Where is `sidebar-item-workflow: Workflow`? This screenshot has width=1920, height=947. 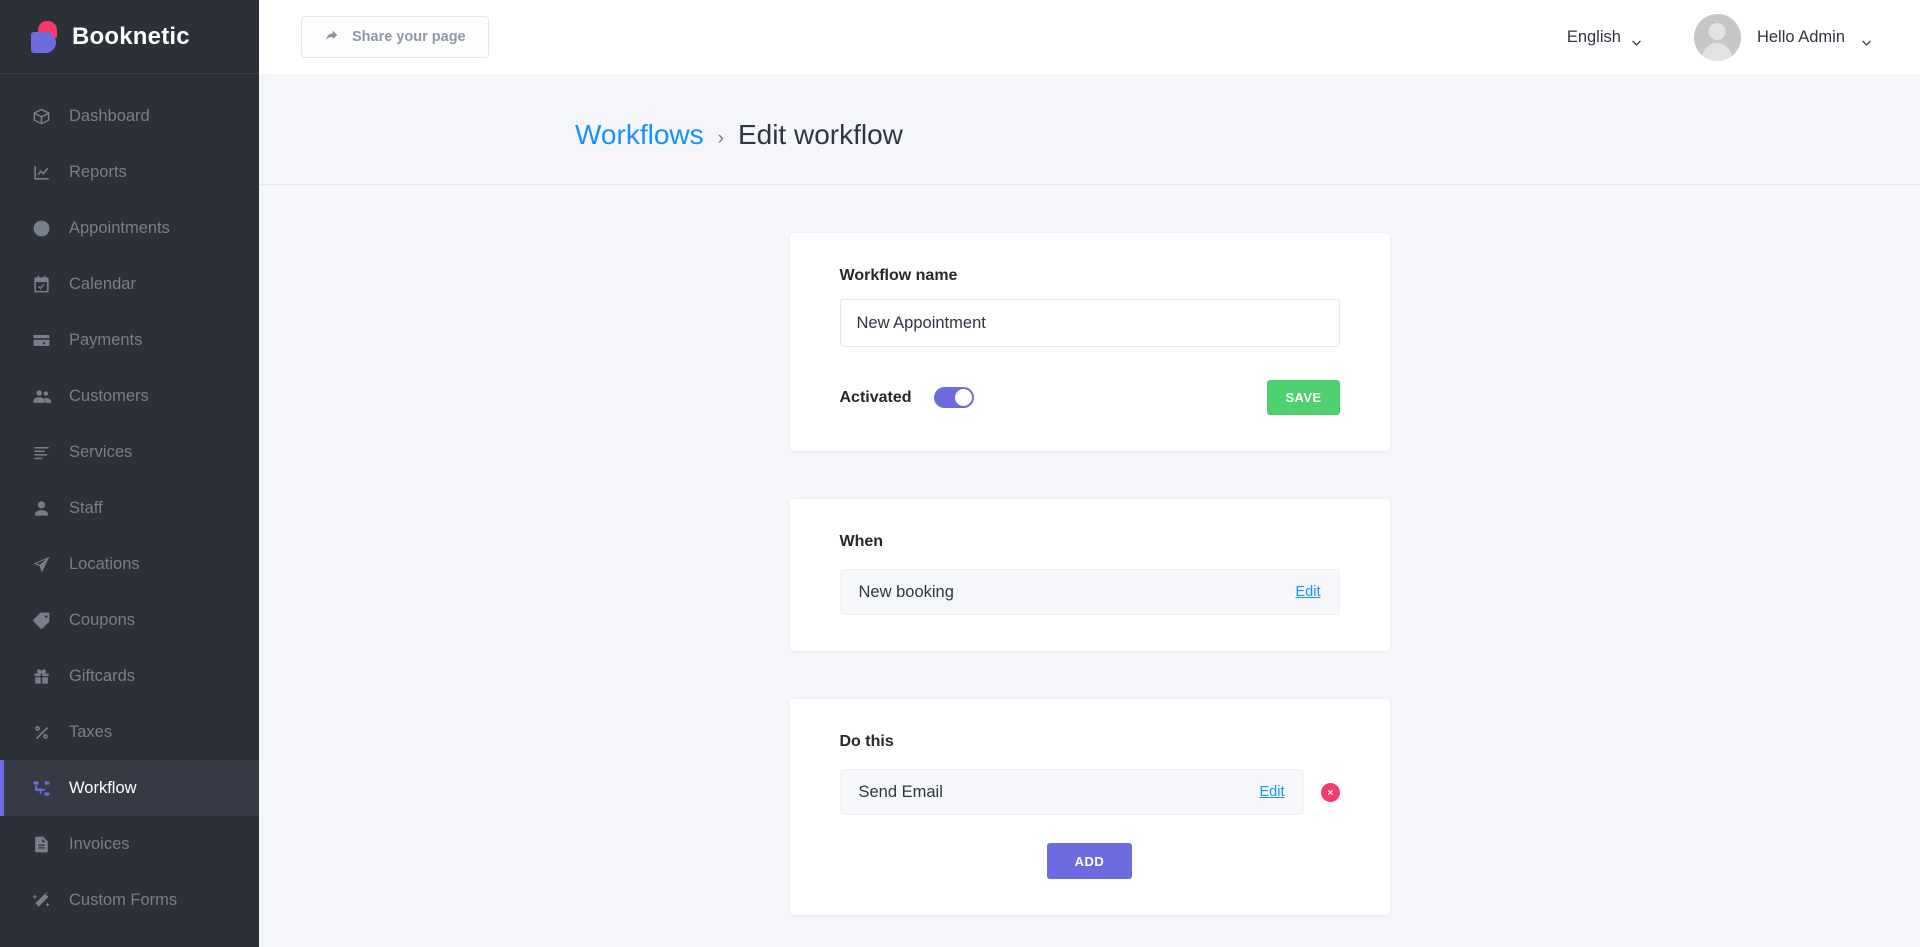
sidebar-item-workflow: Workflow is located at coordinates (129, 788).